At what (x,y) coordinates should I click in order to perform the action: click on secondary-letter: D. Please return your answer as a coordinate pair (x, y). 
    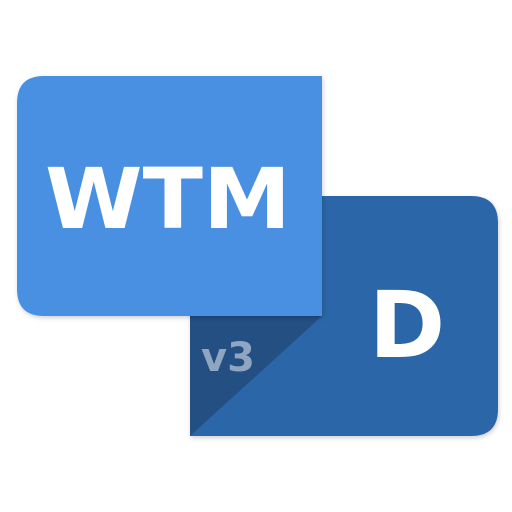
    Looking at the image, I should click on (407, 325).